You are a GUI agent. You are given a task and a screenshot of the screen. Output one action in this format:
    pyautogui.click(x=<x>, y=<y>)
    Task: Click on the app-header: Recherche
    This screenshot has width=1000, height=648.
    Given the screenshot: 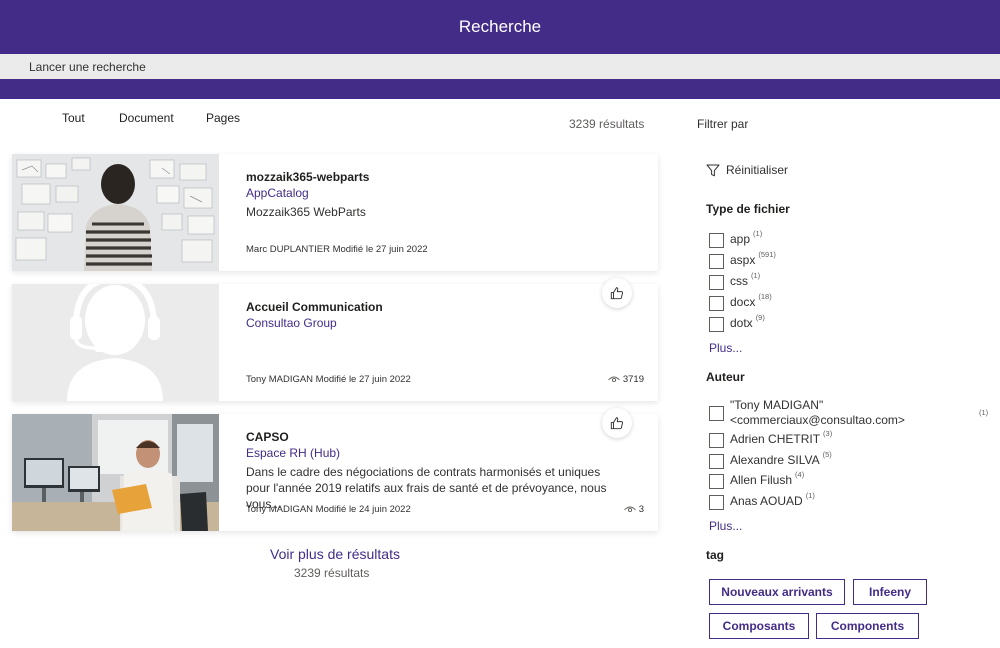 What is the action you would take?
    pyautogui.click(x=500, y=27)
    